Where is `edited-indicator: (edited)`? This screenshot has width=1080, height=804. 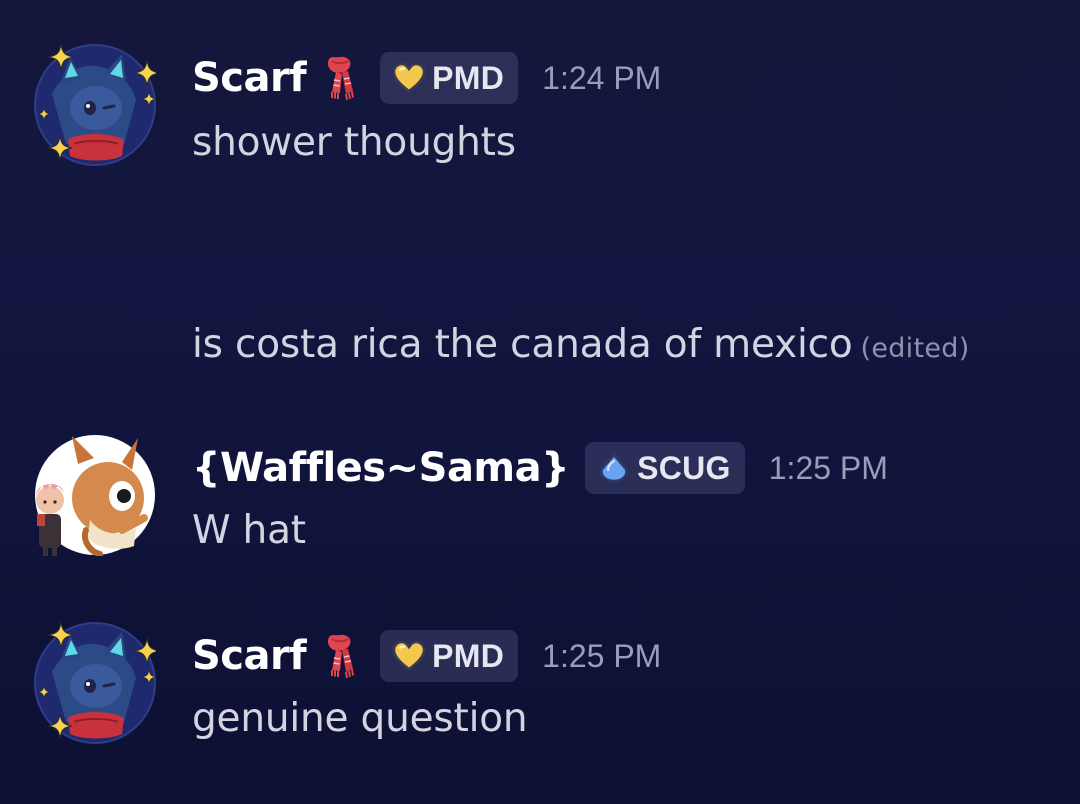
edited-indicator: (edited) is located at coordinates (915, 348).